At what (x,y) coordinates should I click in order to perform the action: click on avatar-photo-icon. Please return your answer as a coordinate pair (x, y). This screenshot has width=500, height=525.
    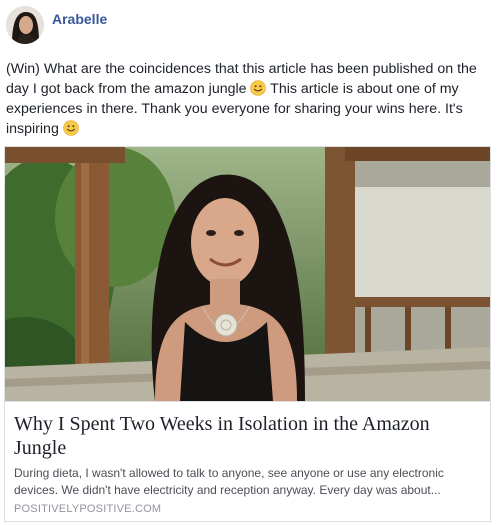
    Looking at the image, I should click on (25, 25).